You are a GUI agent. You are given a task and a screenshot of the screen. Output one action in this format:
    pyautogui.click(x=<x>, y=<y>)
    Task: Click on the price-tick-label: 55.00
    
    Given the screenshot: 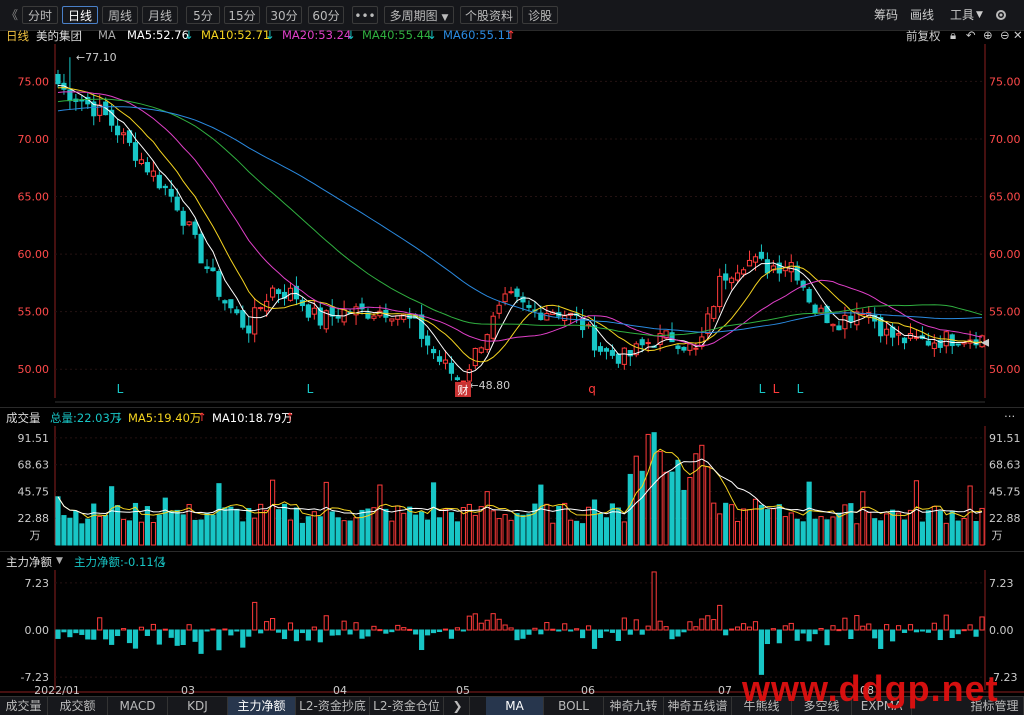 What is the action you would take?
    pyautogui.click(x=34, y=312)
    